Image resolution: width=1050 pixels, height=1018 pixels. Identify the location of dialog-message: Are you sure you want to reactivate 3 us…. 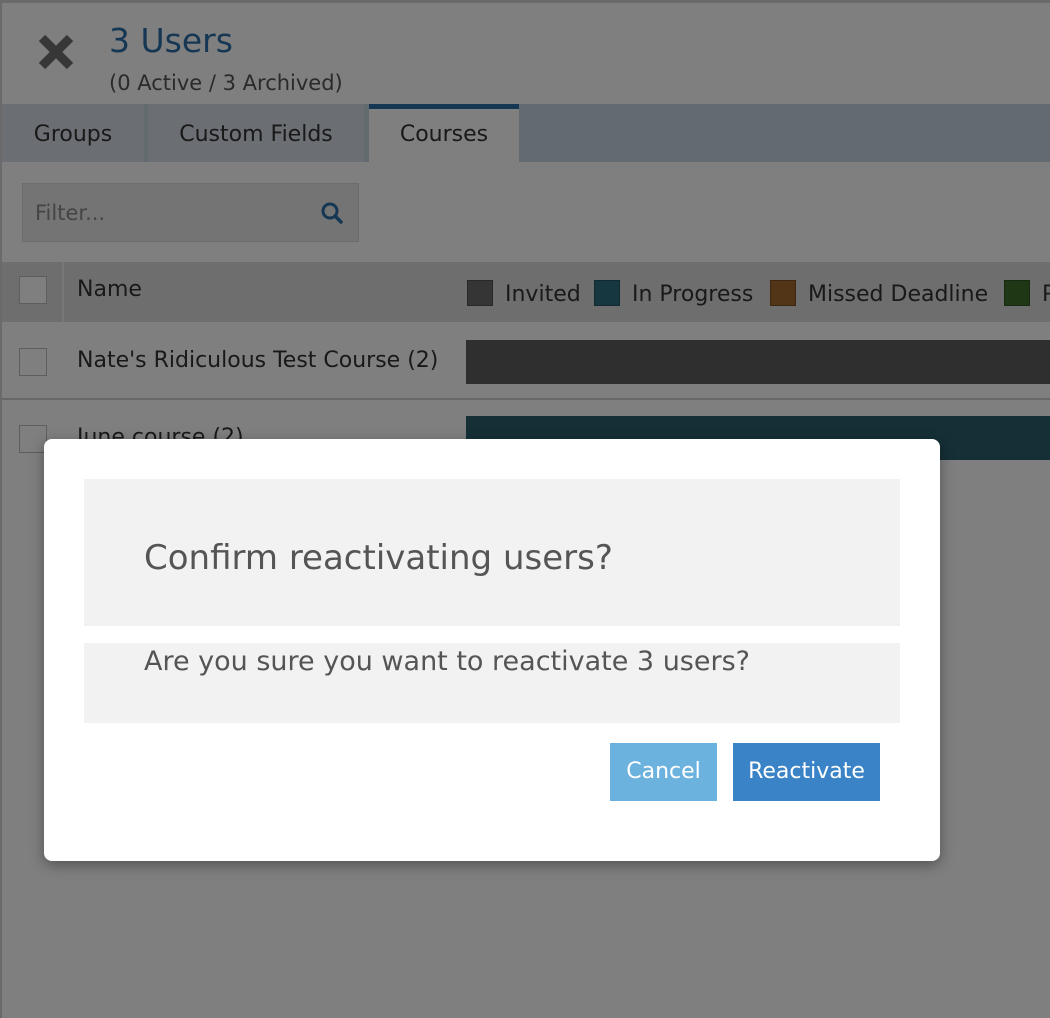
(447, 661).